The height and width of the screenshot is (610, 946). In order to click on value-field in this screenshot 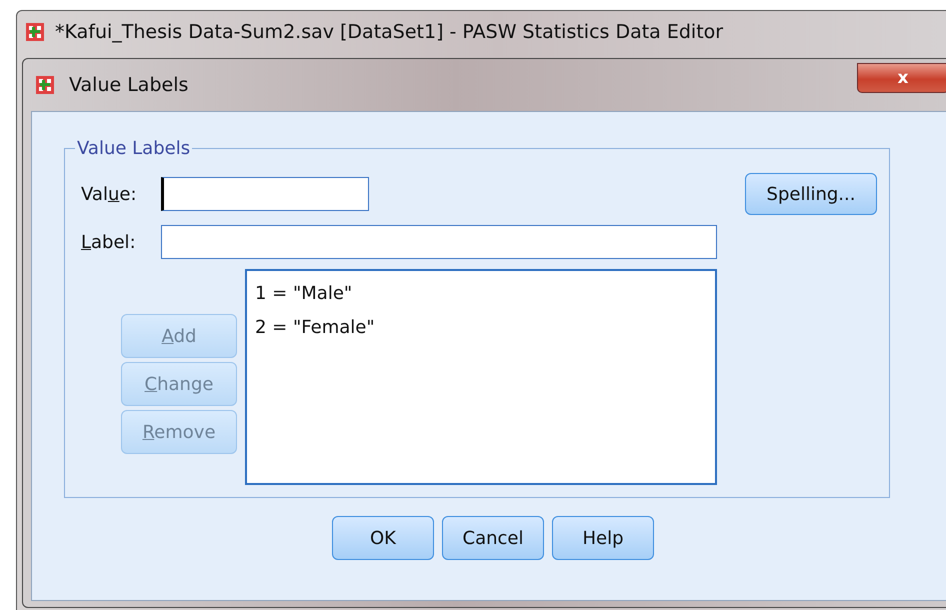, I will do `click(265, 194)`.